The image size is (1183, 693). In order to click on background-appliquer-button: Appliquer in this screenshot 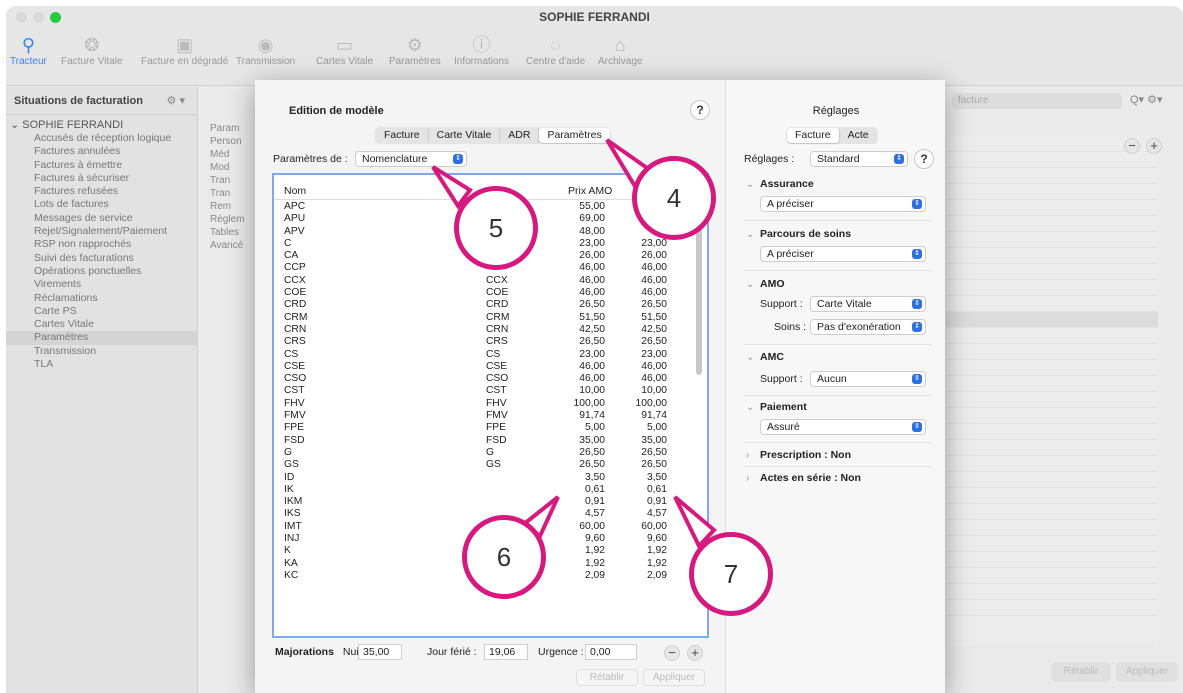, I will do `click(1147, 672)`.